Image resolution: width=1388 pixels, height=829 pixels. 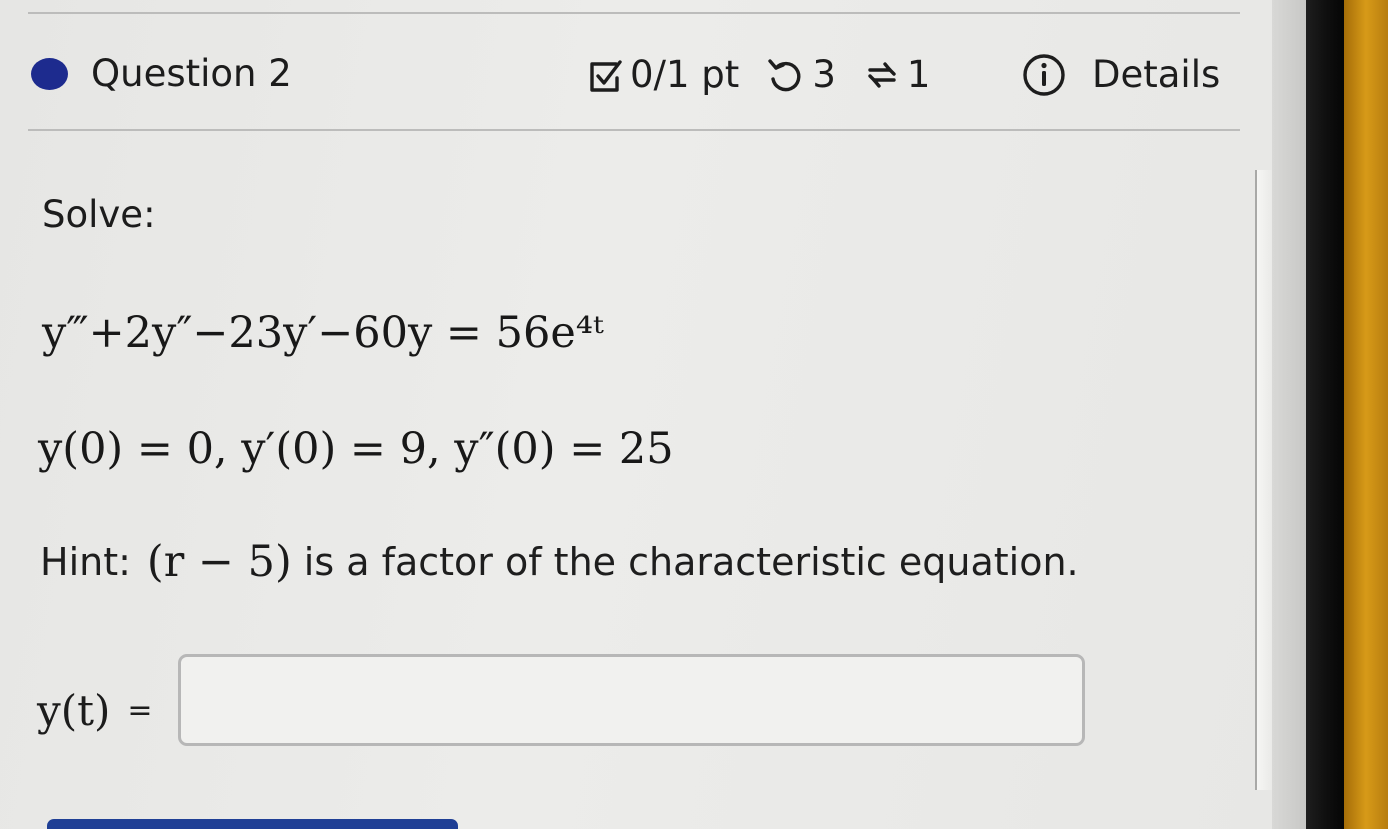 What do you see at coordinates (605, 75) in the screenshot?
I see `checkbox-icon` at bounding box center [605, 75].